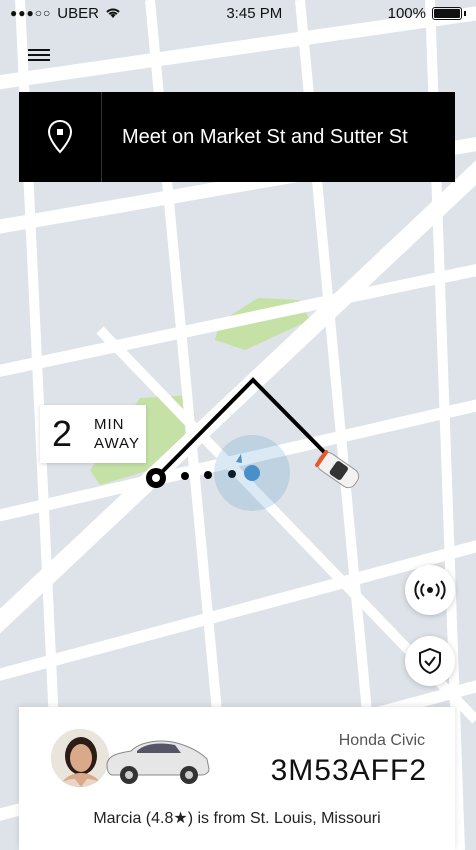  Describe the element at coordinates (109, 424) in the screenshot. I see `eta-unit-min: MIN` at that location.